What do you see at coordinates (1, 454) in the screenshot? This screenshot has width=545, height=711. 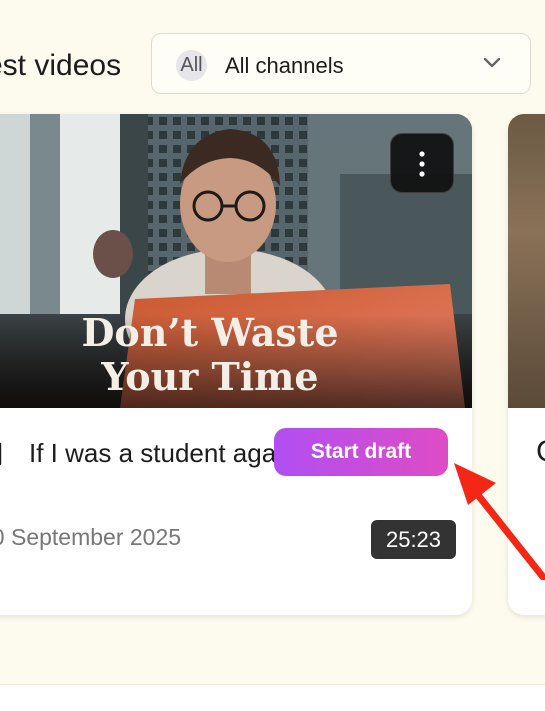 I see `megaphone-icon` at bounding box center [1, 454].